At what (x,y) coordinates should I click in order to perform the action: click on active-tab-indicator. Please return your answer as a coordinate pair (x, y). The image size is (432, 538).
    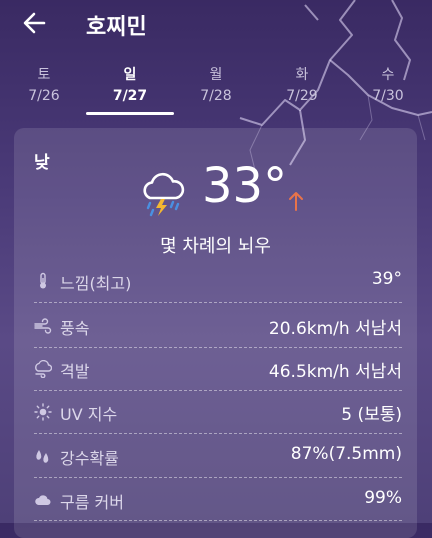
    Looking at the image, I should click on (130, 113).